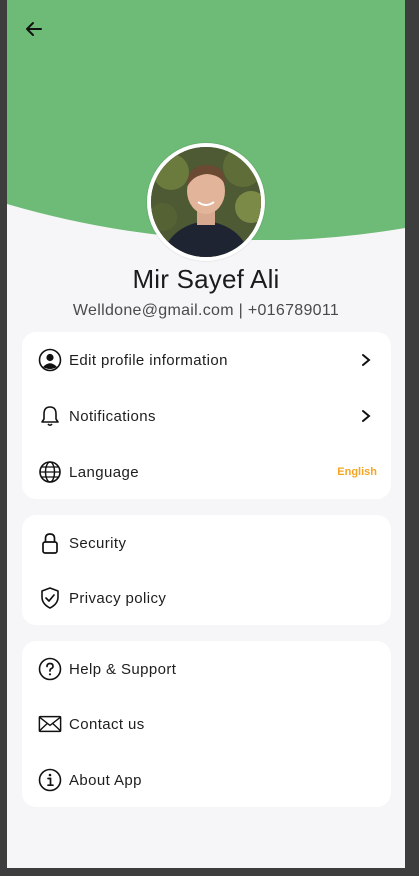 This screenshot has height=876, width=419. I want to click on mail-icon, so click(50, 724).